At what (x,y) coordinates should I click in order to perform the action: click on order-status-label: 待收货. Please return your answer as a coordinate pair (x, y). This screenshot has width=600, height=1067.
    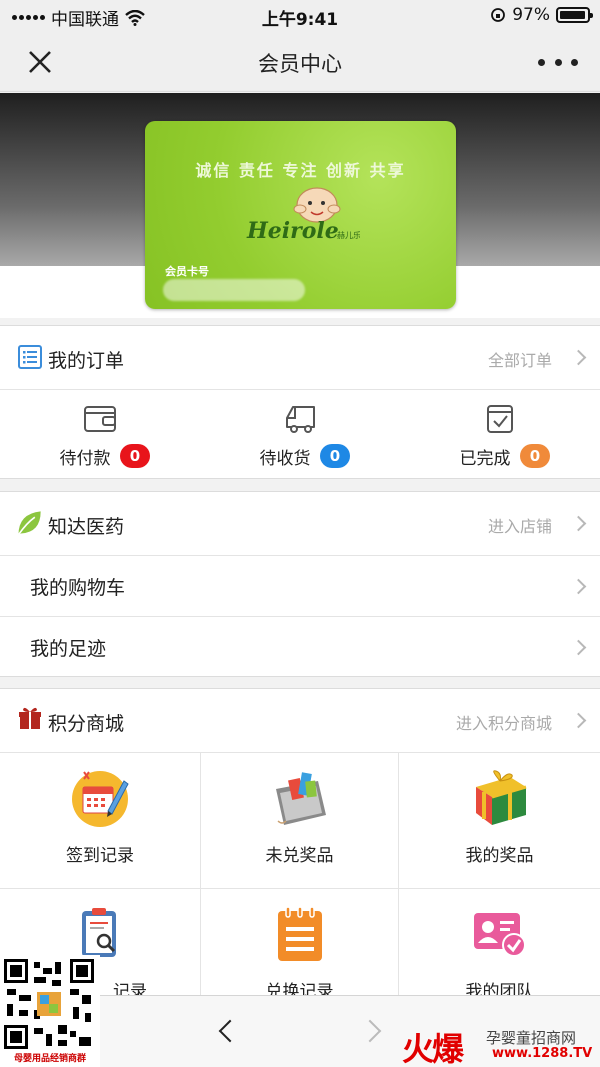
    Looking at the image, I should click on (285, 459).